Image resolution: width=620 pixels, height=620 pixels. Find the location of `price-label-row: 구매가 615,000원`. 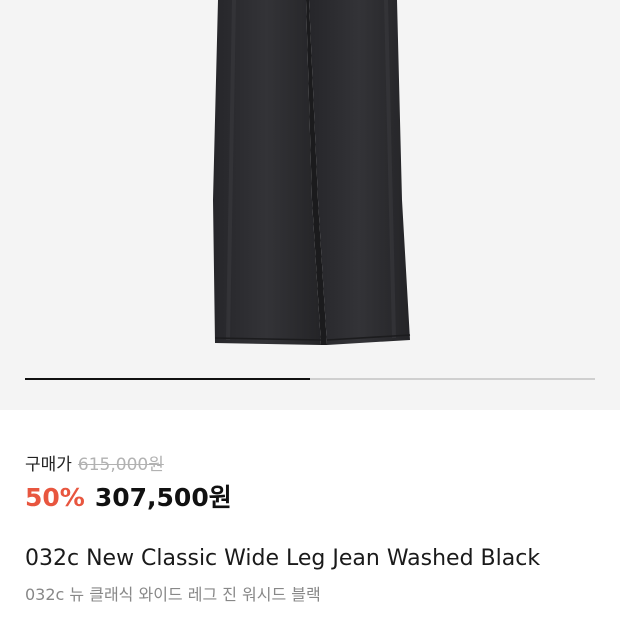

price-label-row: 구매가 615,000원 is located at coordinates (94, 462).